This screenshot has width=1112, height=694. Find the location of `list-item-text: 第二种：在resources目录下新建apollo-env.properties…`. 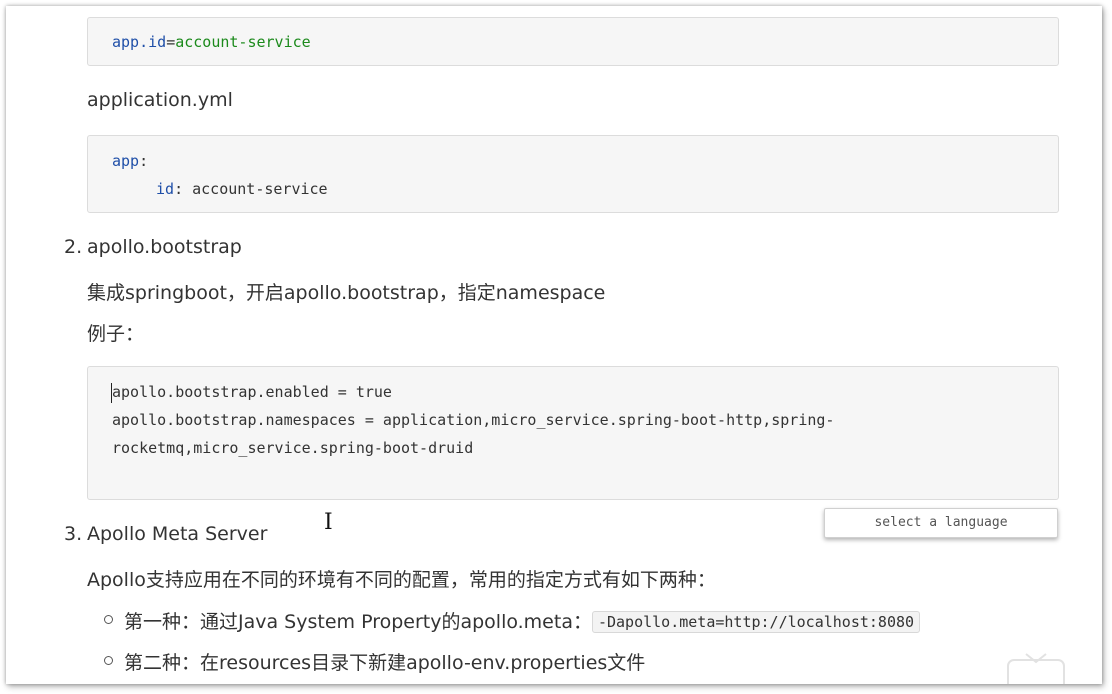

list-item-text: 第二种：在resources目录下新建apollo-env.properties… is located at coordinates (385, 663).